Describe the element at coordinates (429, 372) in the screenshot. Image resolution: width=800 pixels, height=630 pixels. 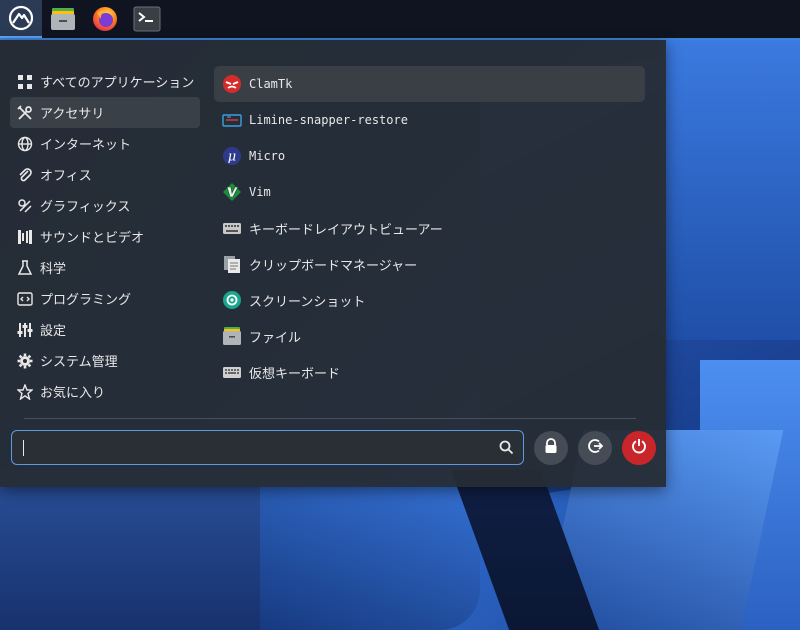
I see `app-virtual-keyboard: 仮想キーボード` at that location.